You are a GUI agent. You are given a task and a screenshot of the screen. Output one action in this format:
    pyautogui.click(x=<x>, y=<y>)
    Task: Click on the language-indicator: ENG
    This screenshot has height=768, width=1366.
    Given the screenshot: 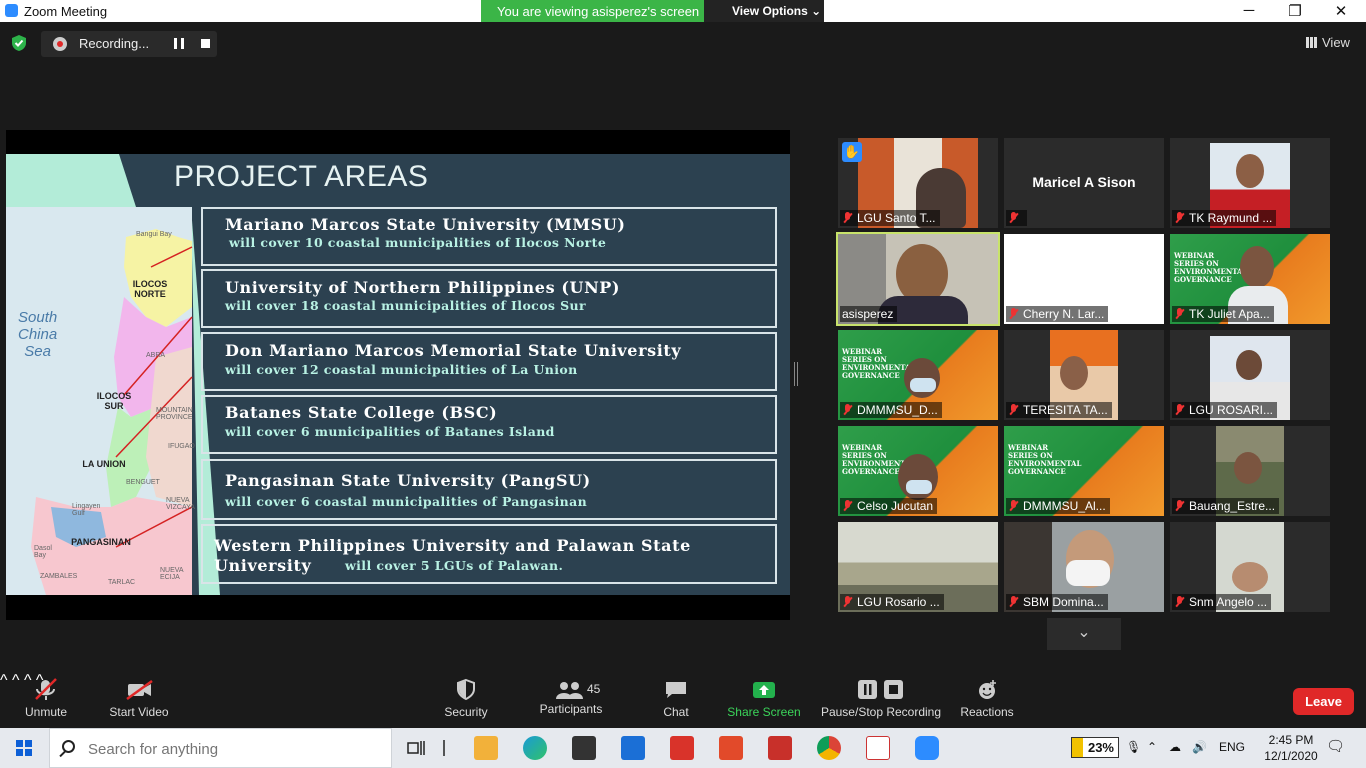 What is the action you would take?
    pyautogui.click(x=1232, y=747)
    